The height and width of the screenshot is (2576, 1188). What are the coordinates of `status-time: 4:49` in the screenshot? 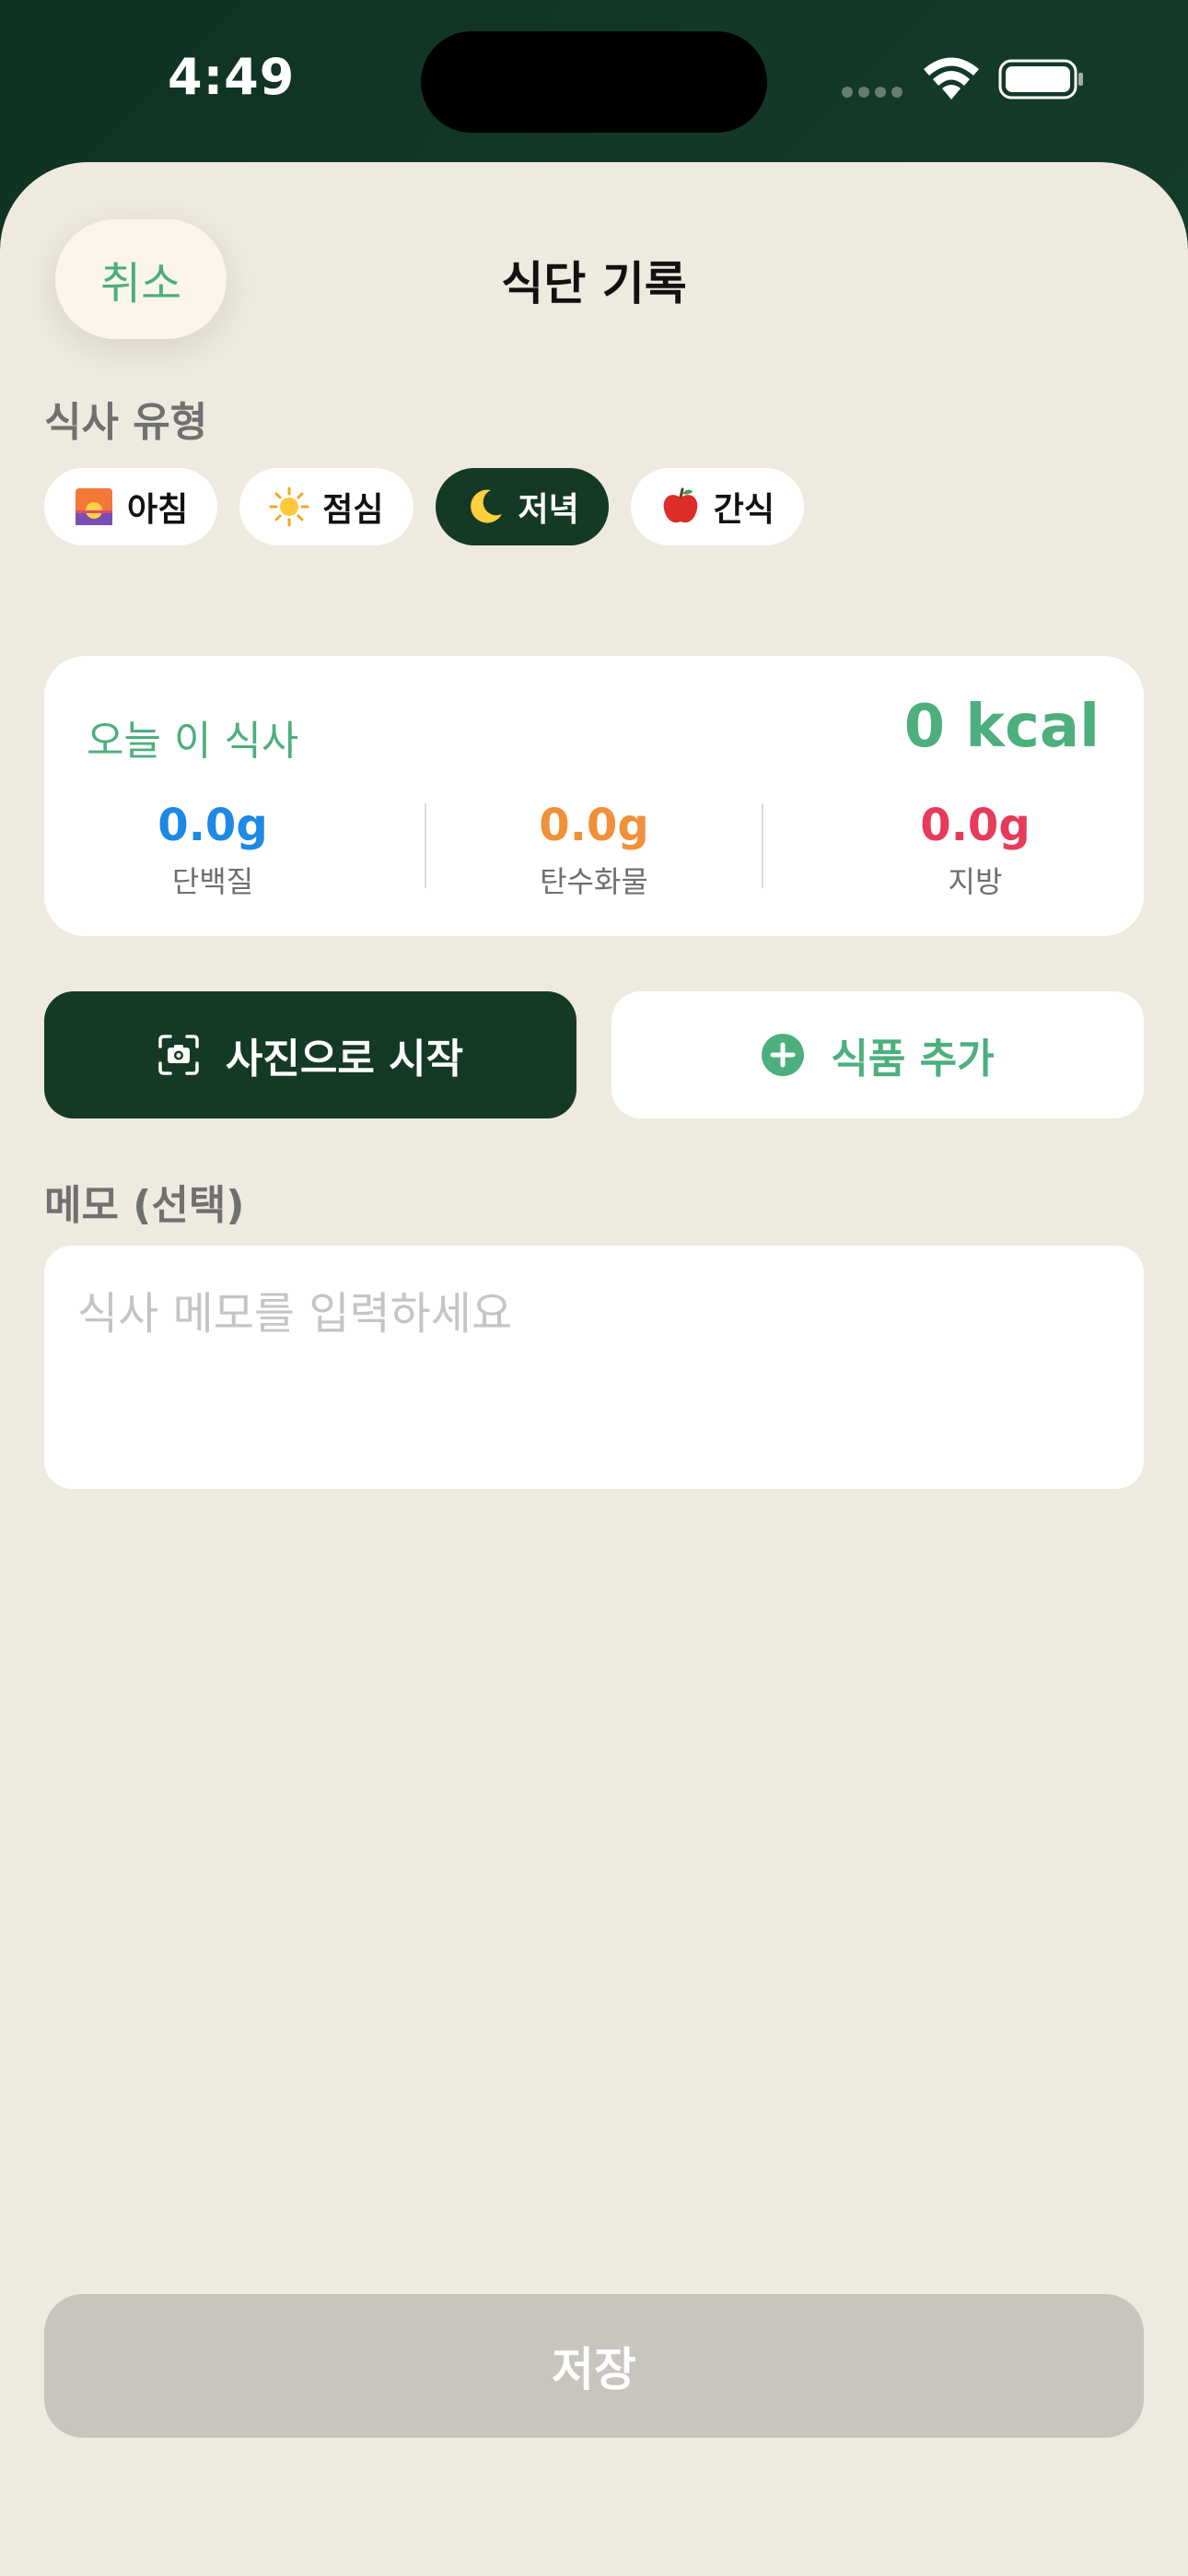 It's located at (232, 77).